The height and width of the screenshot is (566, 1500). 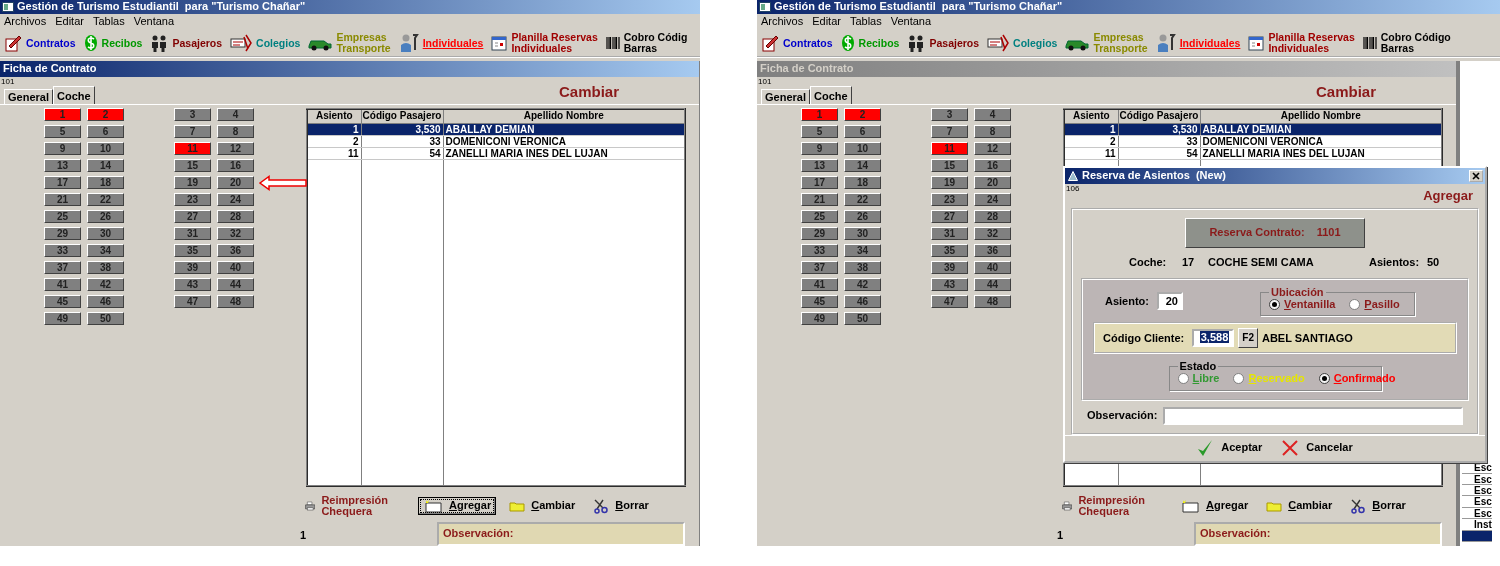 I want to click on column-header: Código Pasajero, so click(x=1159, y=116).